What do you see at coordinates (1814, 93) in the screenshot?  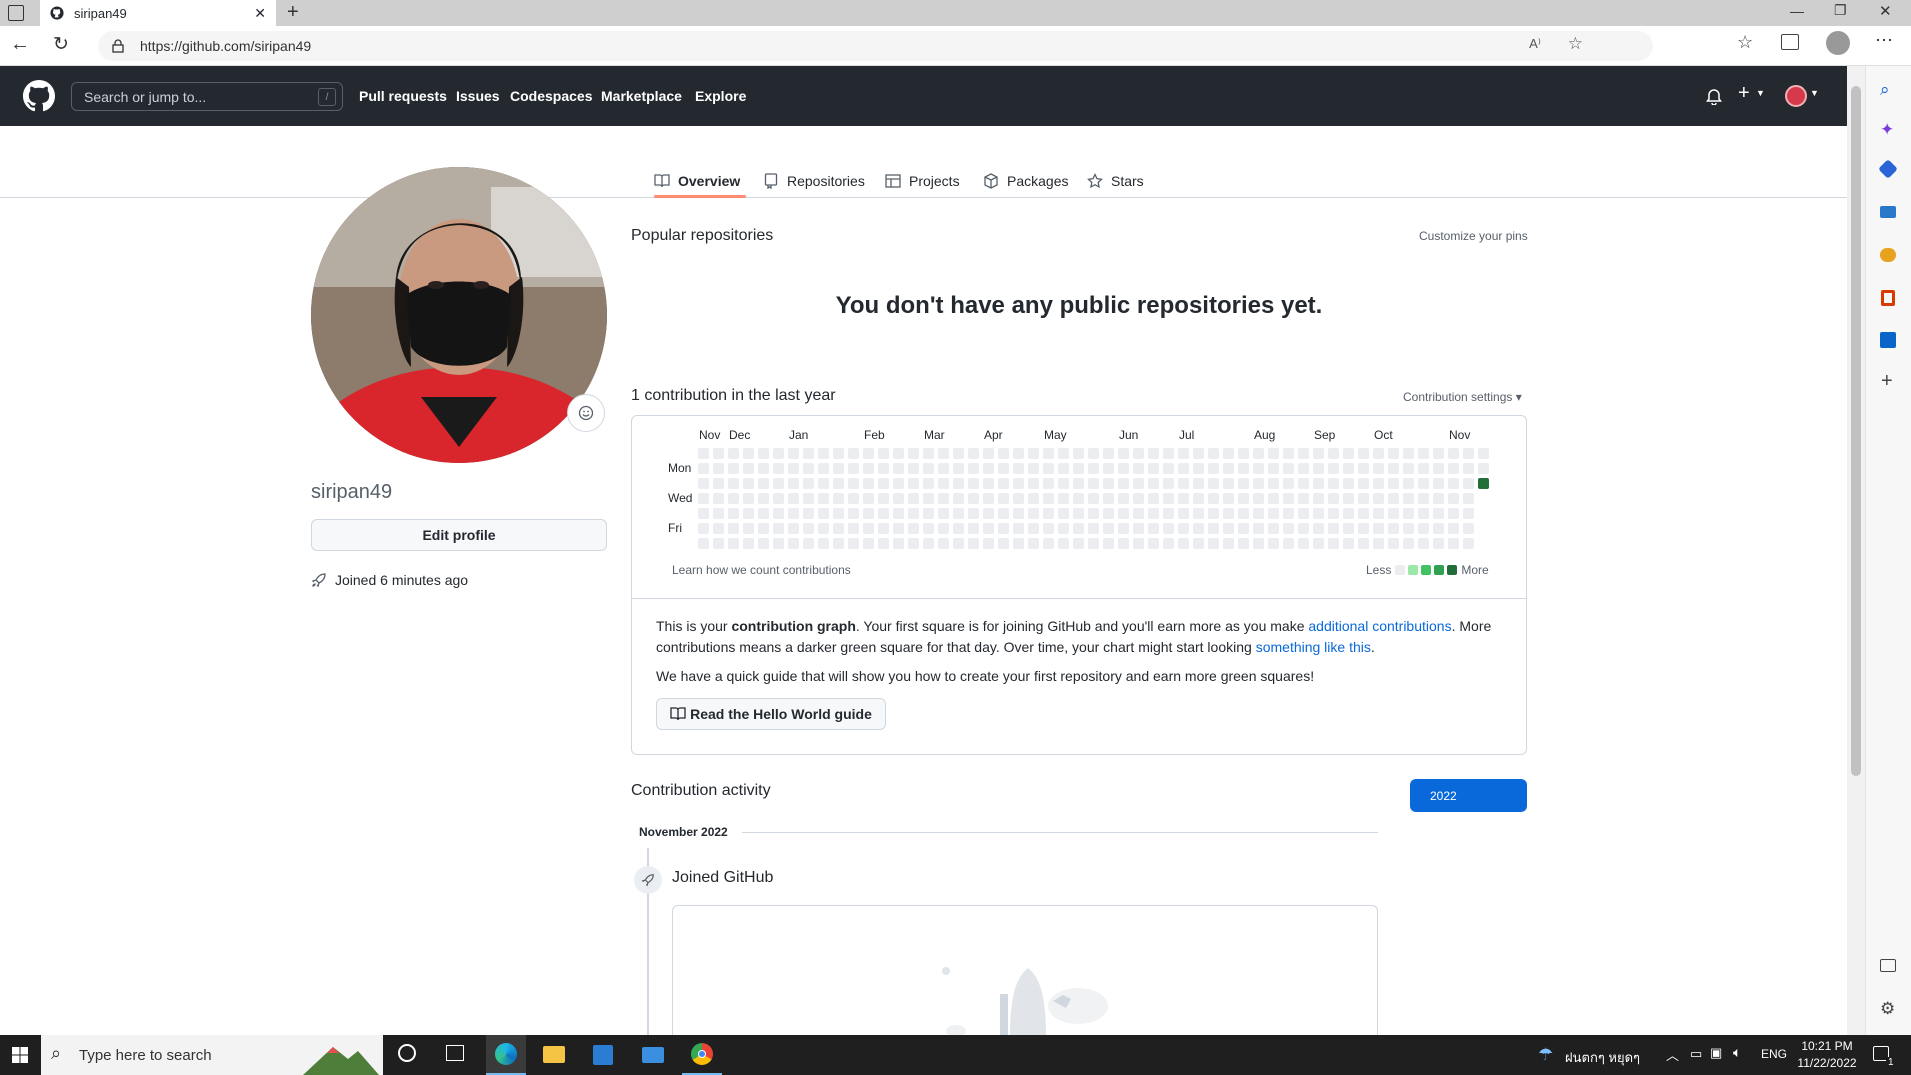 I see `user-menu-chevron-icon: ▼` at bounding box center [1814, 93].